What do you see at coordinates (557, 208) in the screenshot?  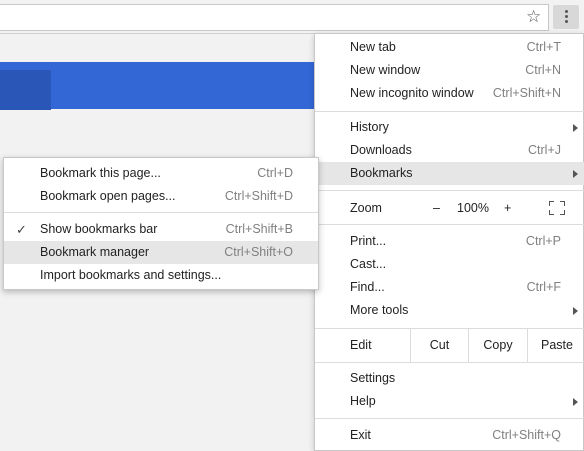 I see `fullscreen-icon` at bounding box center [557, 208].